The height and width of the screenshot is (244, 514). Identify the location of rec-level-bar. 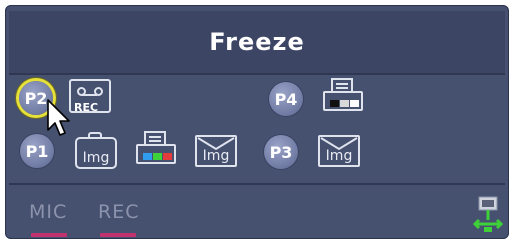
(118, 235).